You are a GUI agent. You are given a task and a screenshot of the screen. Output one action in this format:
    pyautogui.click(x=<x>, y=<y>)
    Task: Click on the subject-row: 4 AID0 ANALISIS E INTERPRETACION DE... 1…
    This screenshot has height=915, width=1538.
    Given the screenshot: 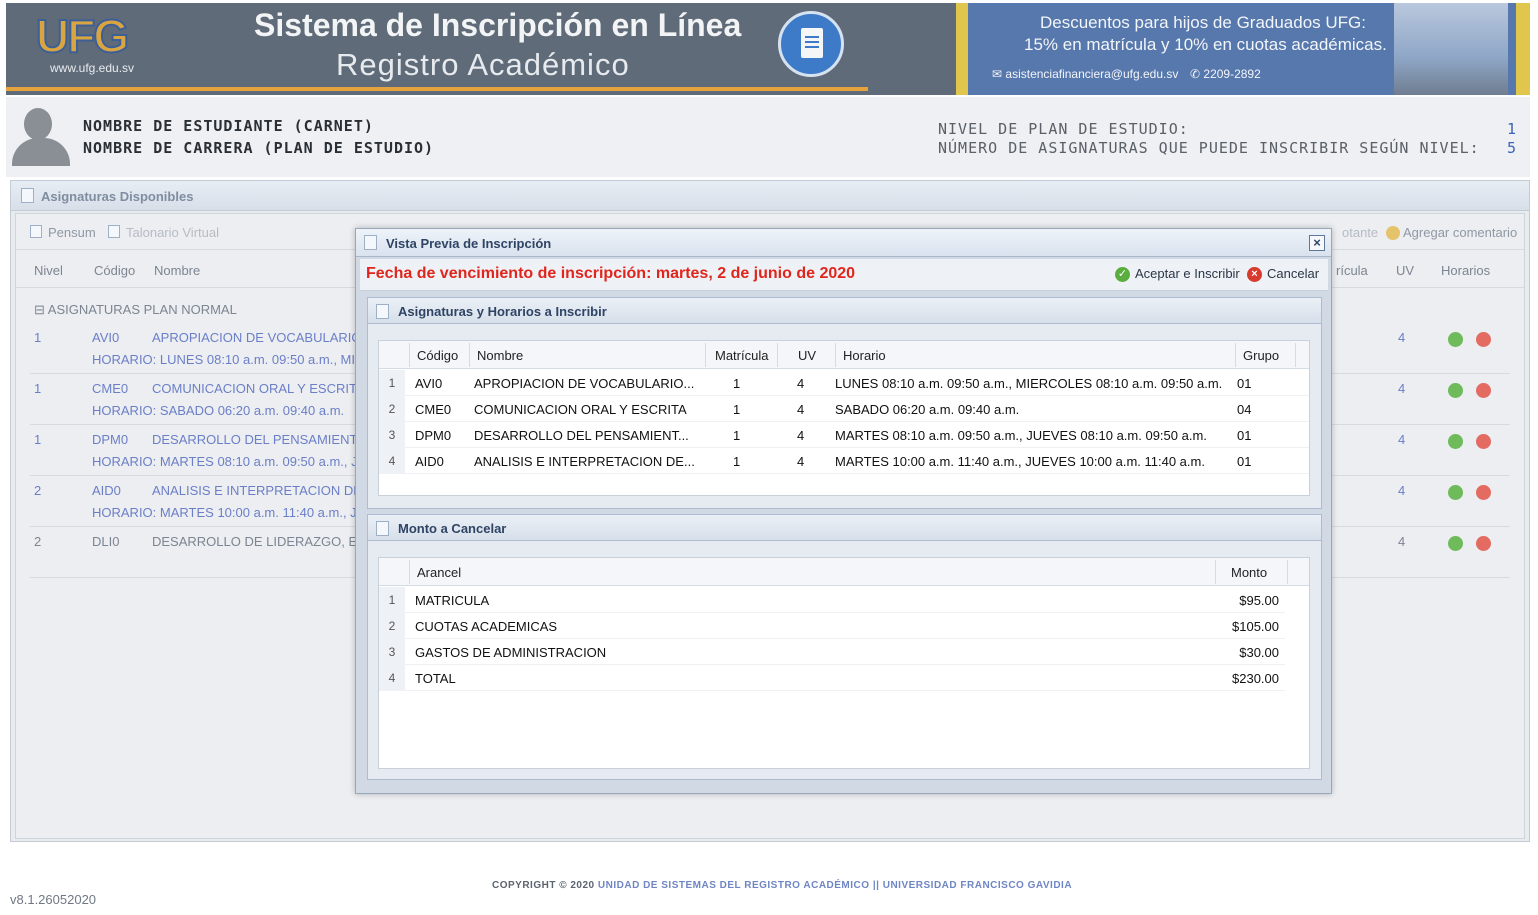 What is the action you would take?
    pyautogui.click(x=844, y=461)
    